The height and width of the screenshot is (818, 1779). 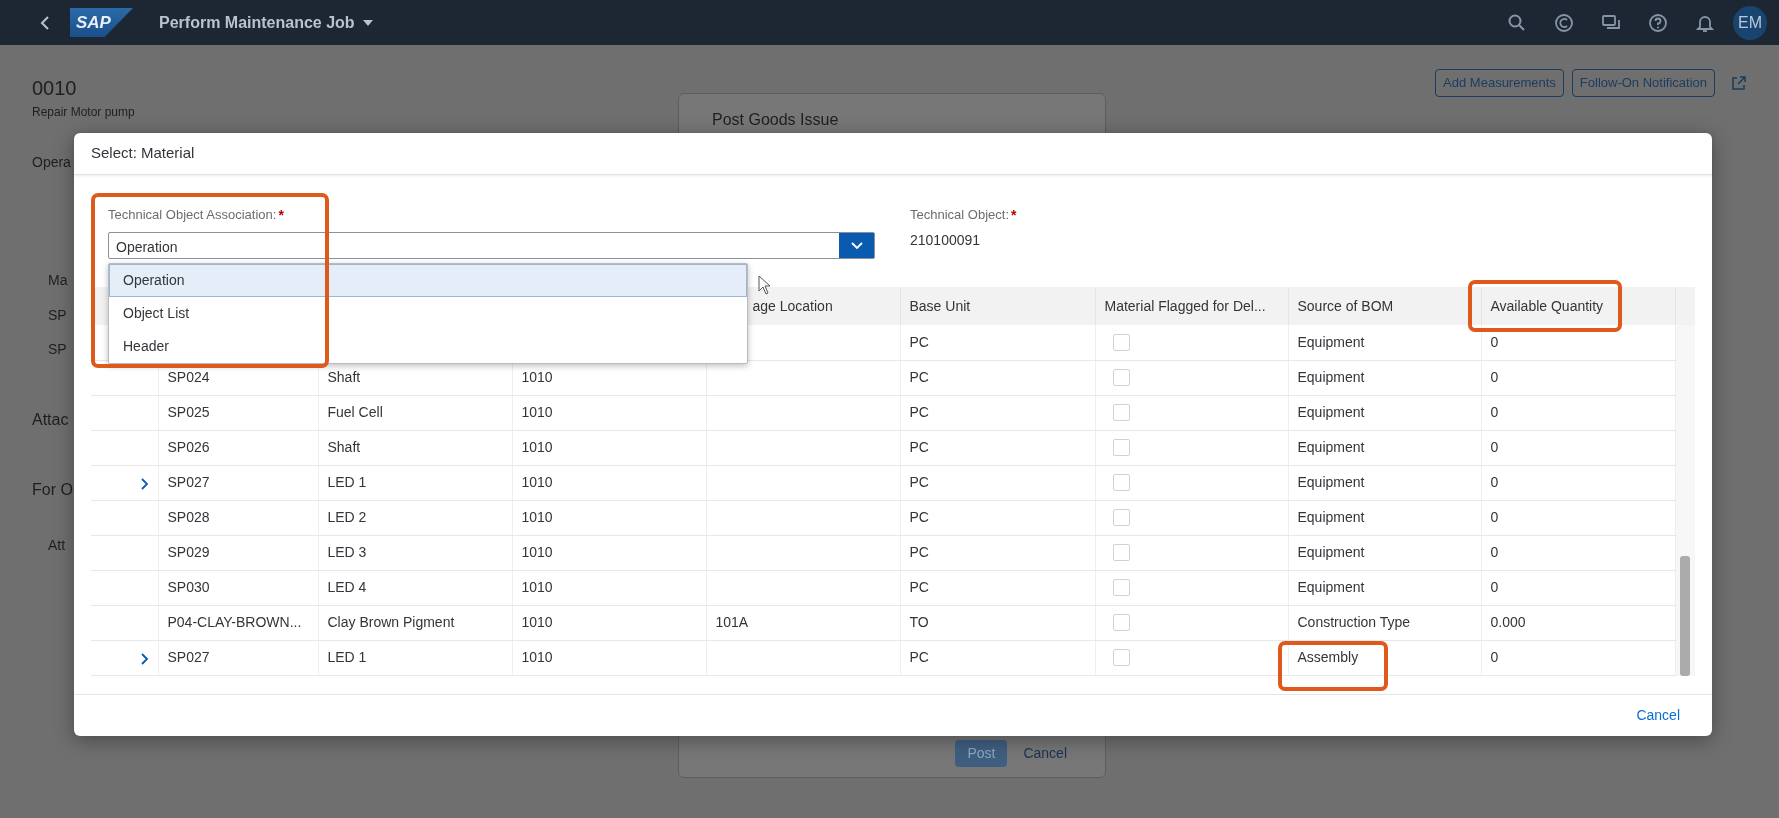 I want to click on field-value: 210100091, so click(x=946, y=240).